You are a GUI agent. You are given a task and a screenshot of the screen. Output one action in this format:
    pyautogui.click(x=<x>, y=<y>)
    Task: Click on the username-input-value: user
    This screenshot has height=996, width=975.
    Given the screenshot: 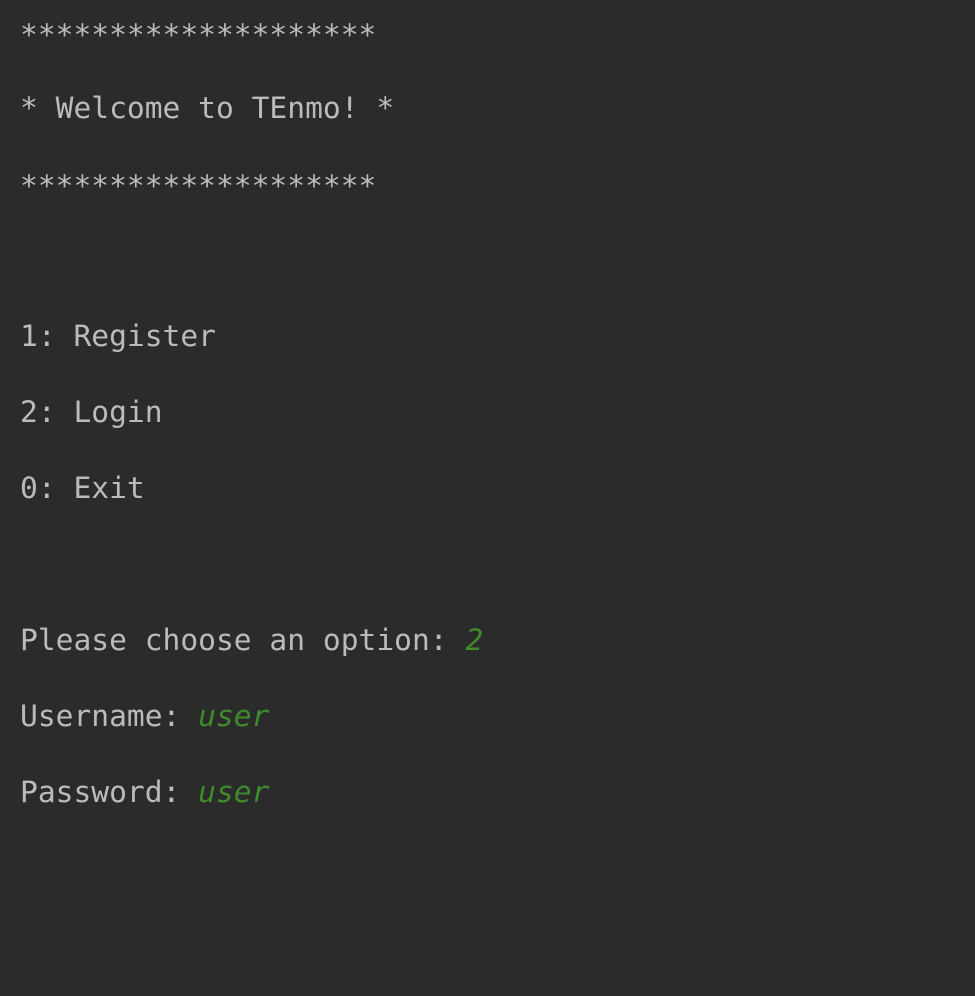 What is the action you would take?
    pyautogui.click(x=234, y=716)
    